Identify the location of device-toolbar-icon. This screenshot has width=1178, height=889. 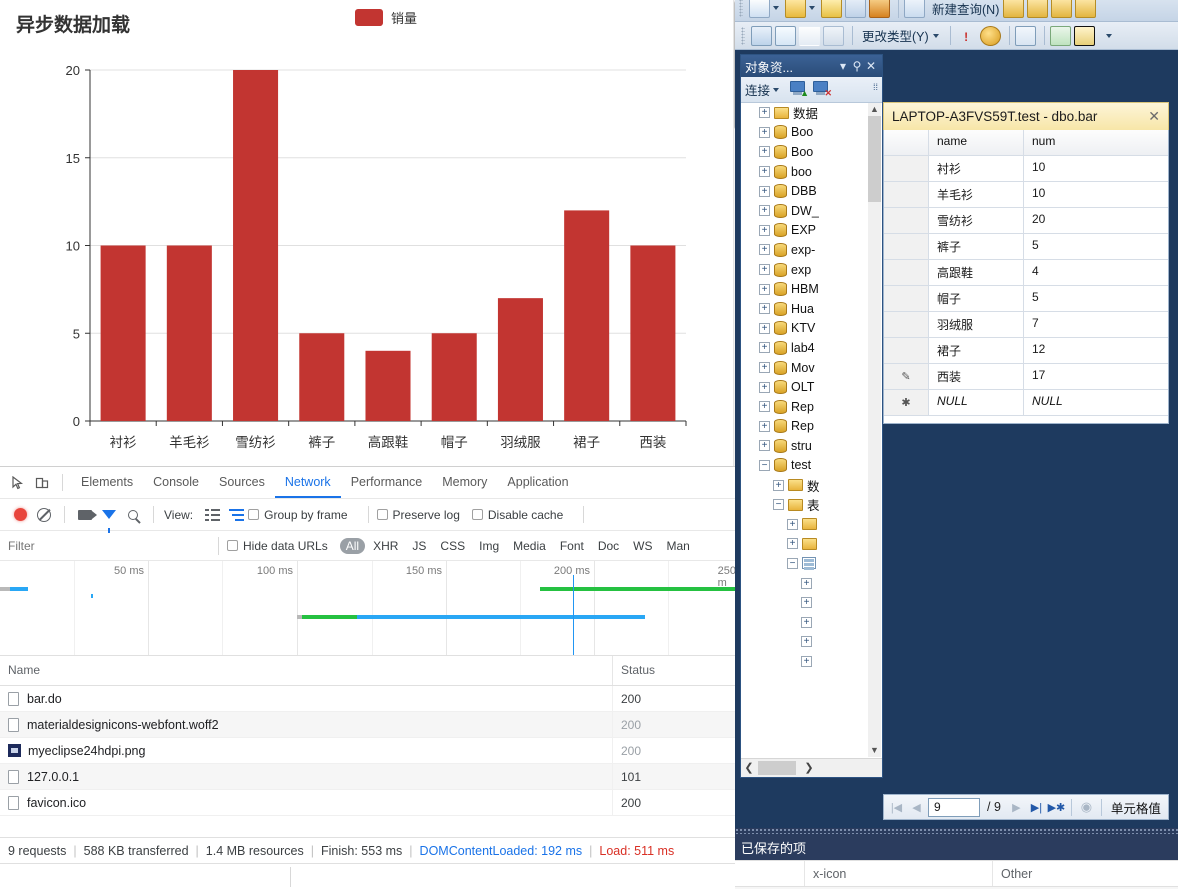
(42, 483).